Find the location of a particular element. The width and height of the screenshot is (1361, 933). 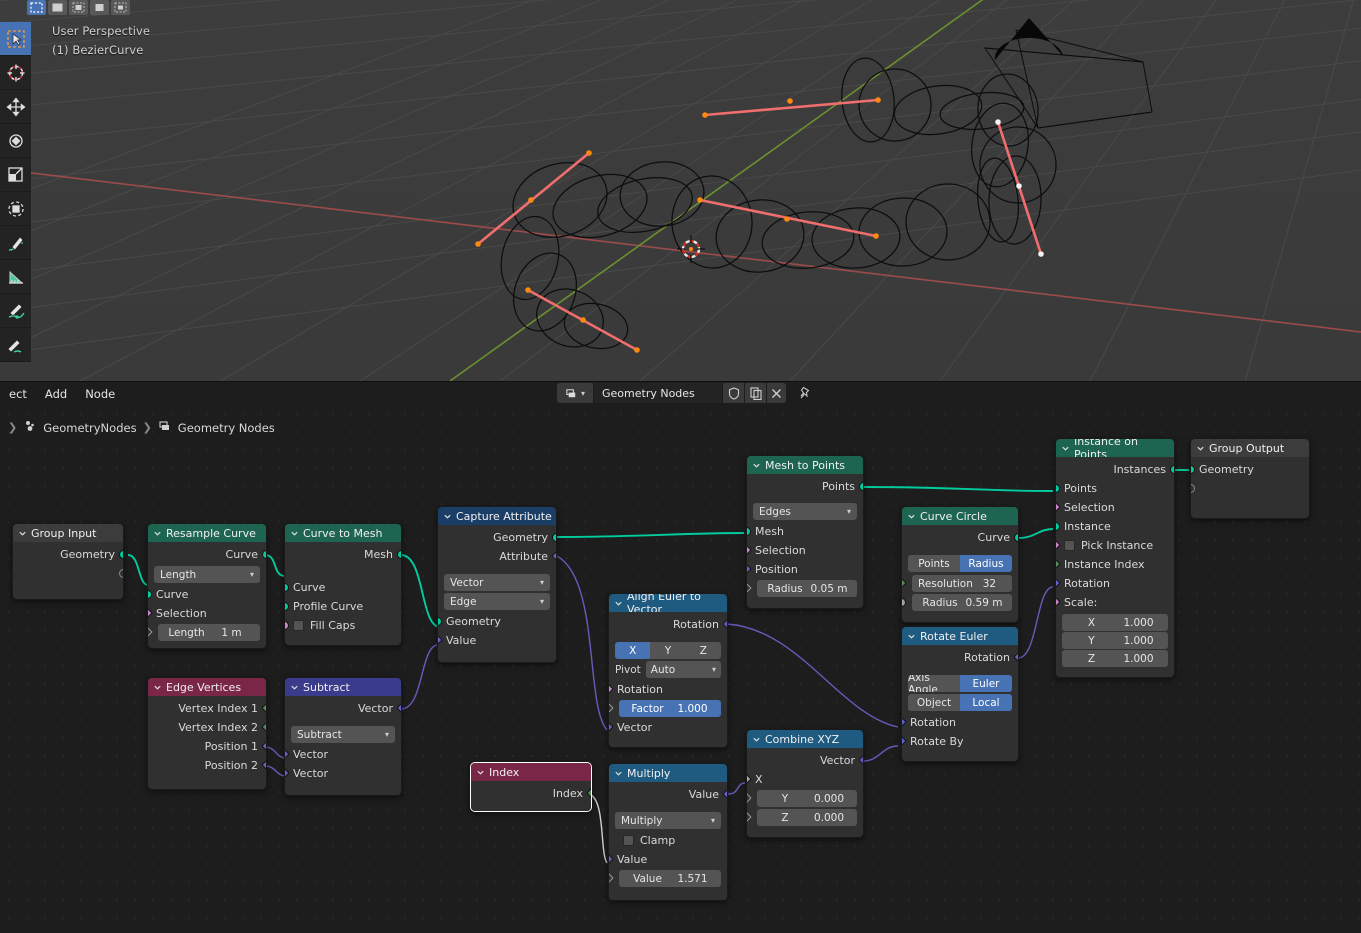

socket-row-rotation: Rotation is located at coordinates (1115, 583).